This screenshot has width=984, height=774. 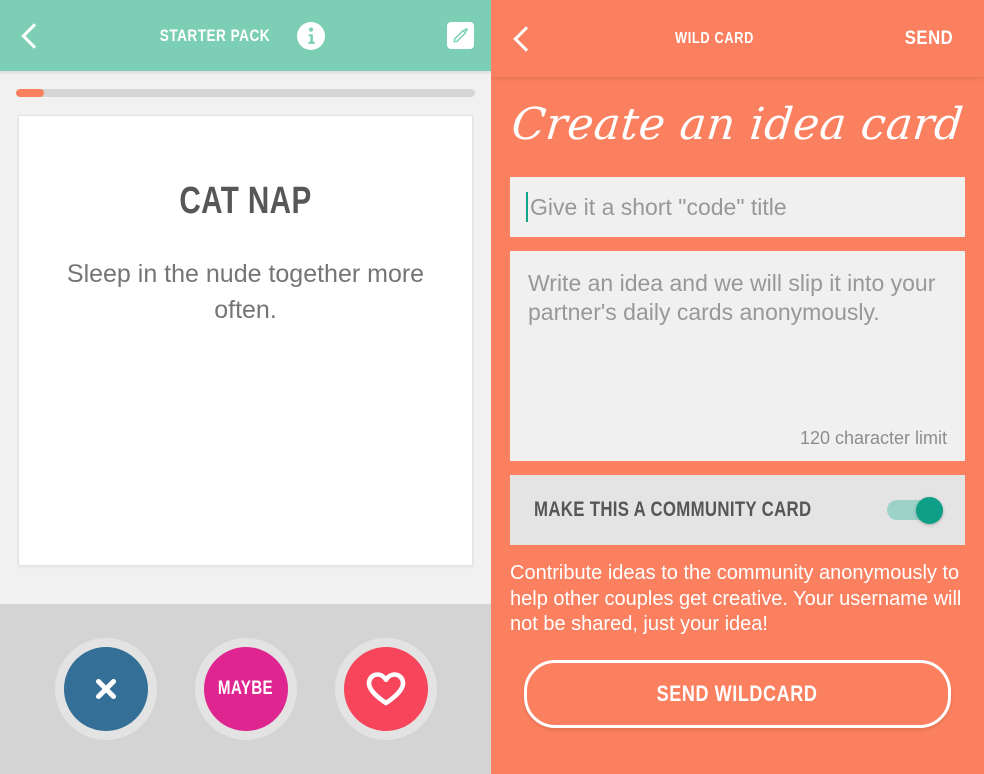 What do you see at coordinates (245, 201) in the screenshot?
I see `card-title: CAT NAP` at bounding box center [245, 201].